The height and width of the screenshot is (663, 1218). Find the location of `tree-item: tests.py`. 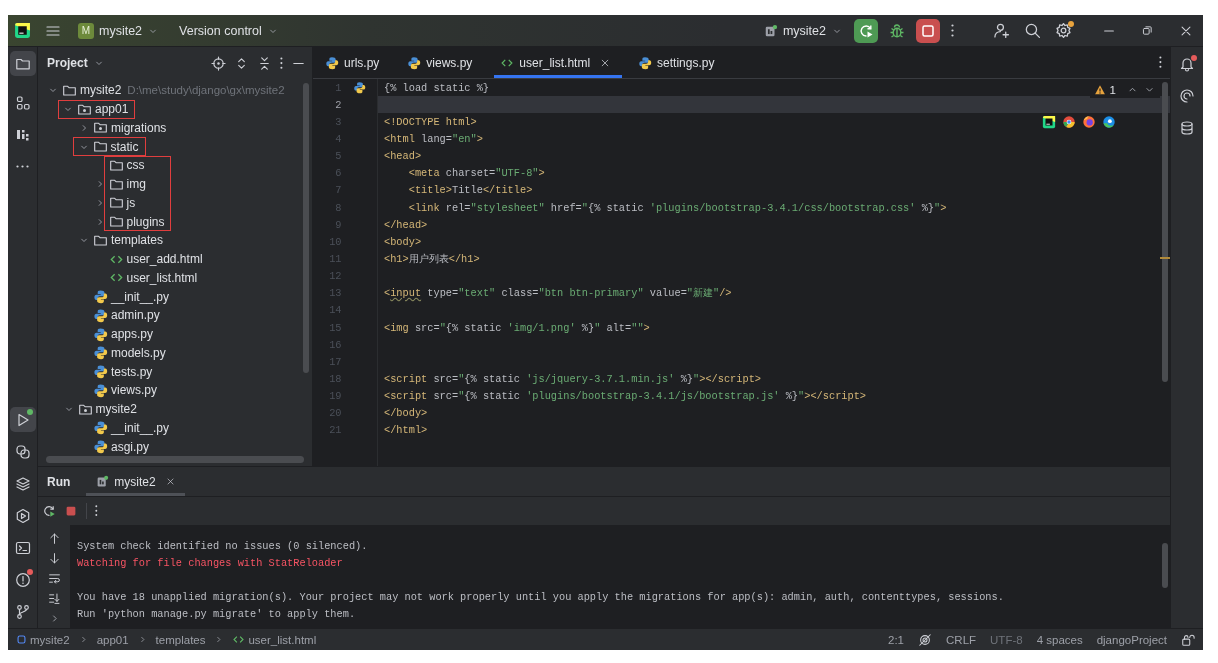

tree-item: tests.py is located at coordinates (132, 371).